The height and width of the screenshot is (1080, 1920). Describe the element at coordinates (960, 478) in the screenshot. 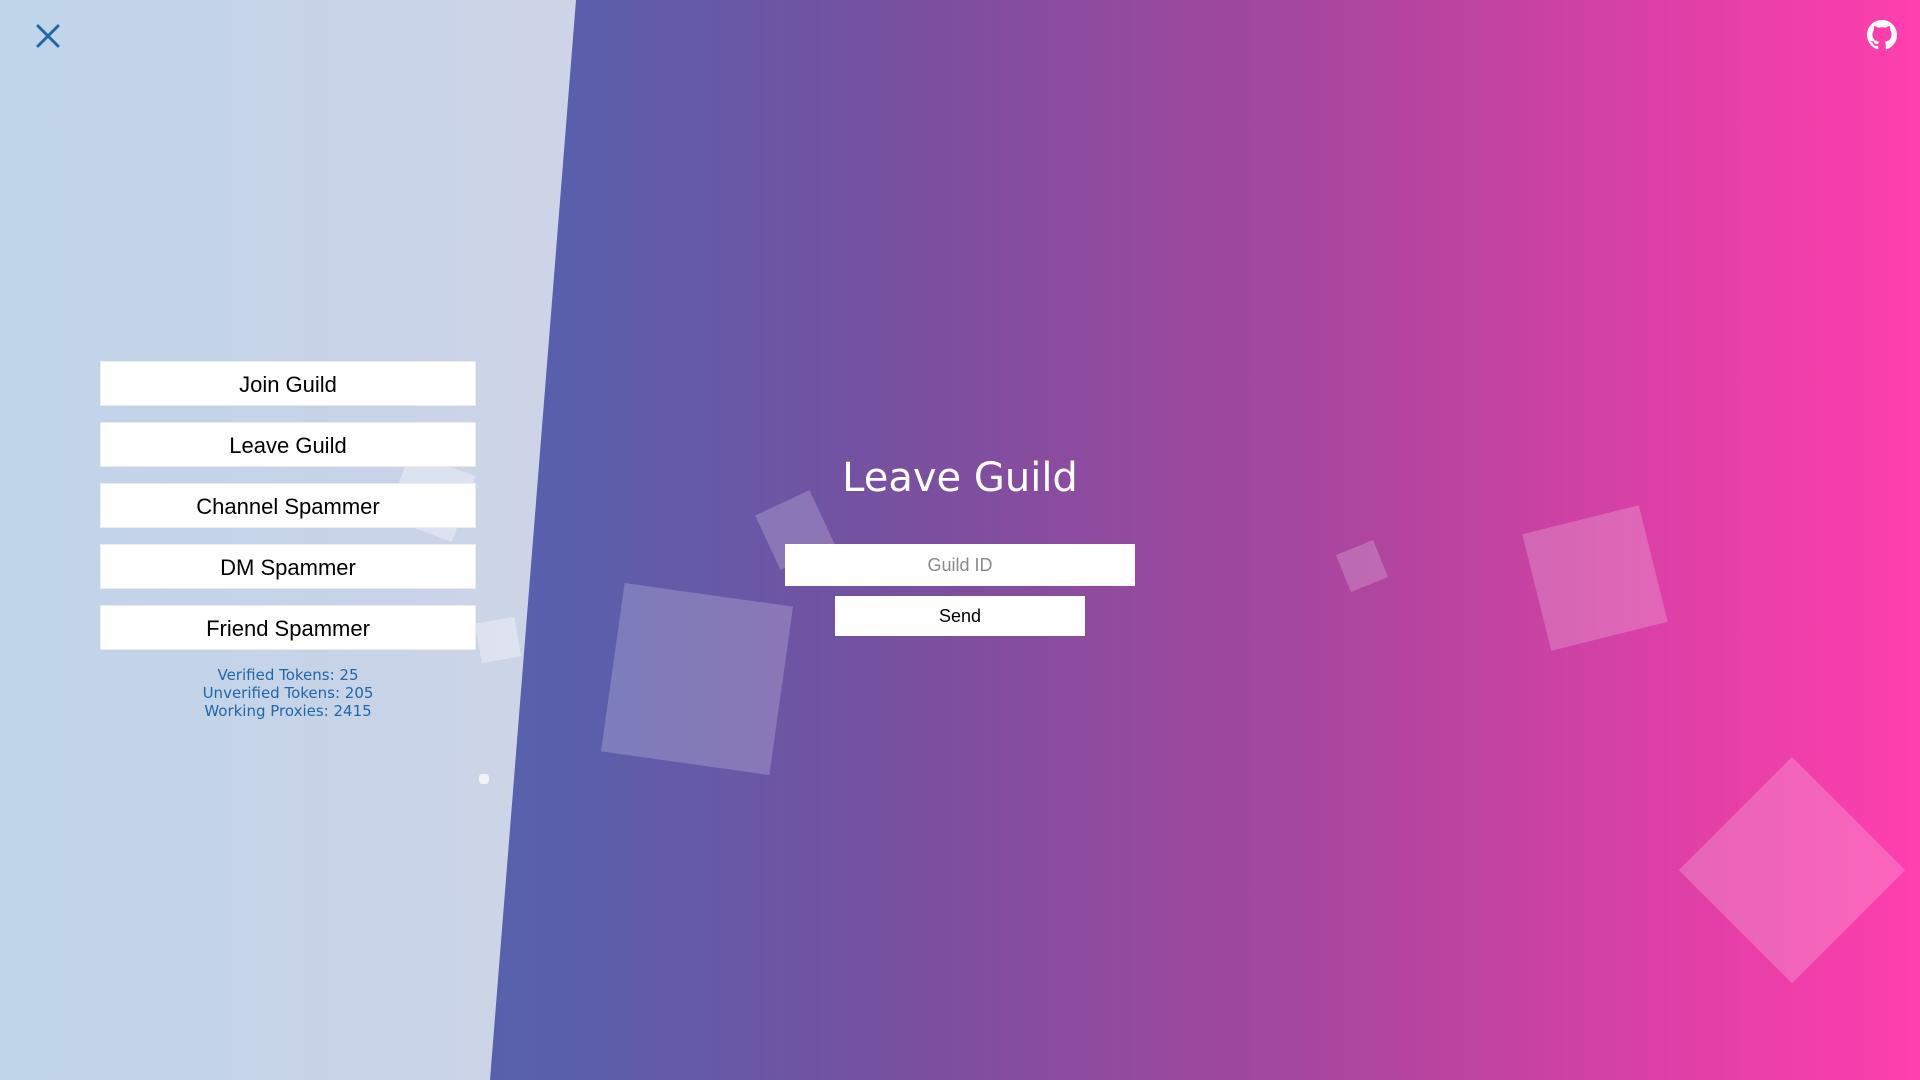

I see `page-title: Leave Guild` at that location.